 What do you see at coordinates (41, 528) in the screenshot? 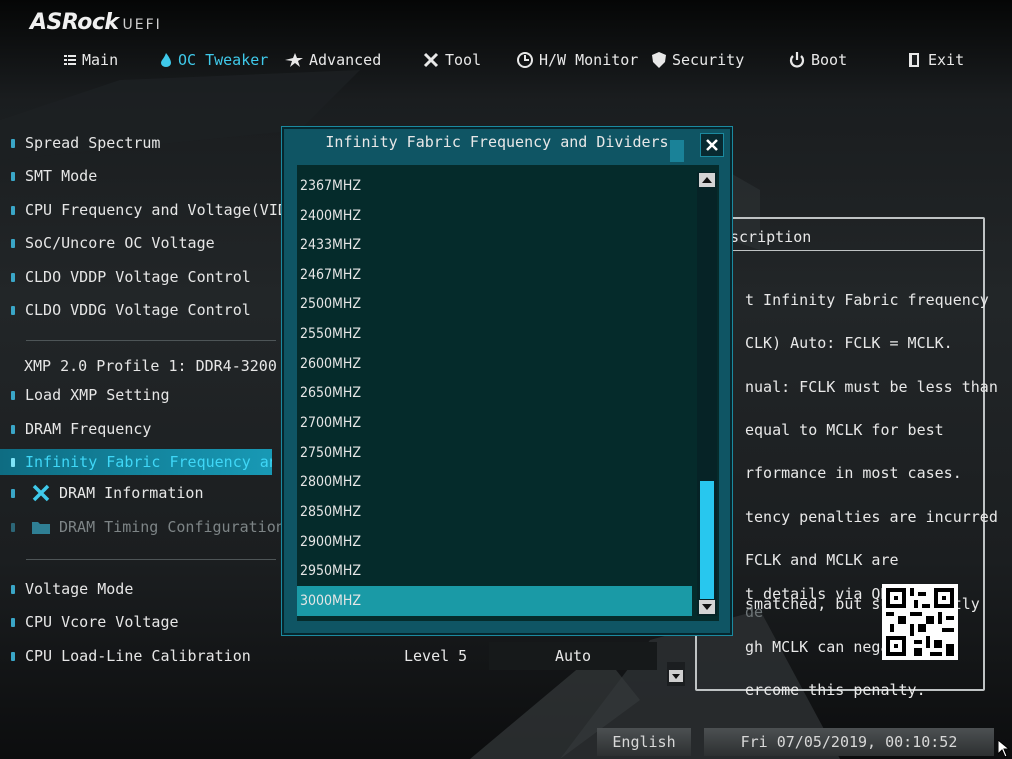
I see `folder-icon` at bounding box center [41, 528].